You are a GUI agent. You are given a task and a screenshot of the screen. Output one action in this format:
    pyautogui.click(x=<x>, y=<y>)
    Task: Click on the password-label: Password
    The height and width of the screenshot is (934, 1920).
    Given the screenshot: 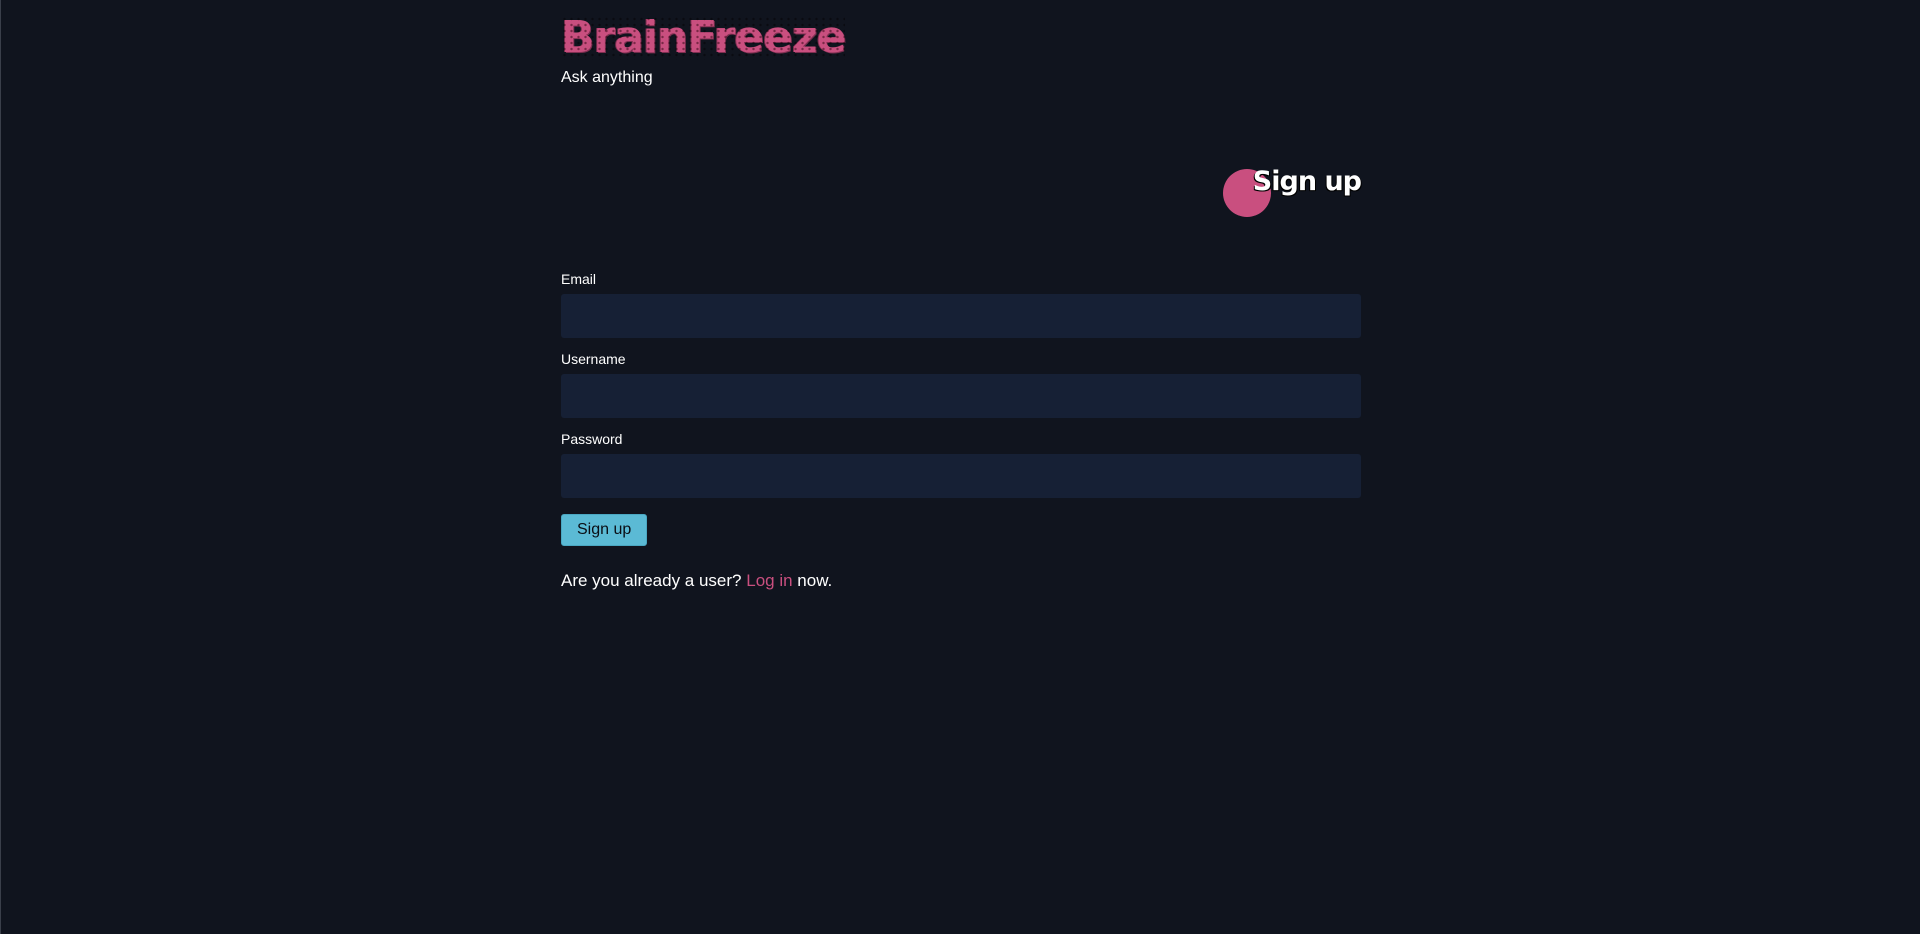 What is the action you would take?
    pyautogui.click(x=592, y=439)
    